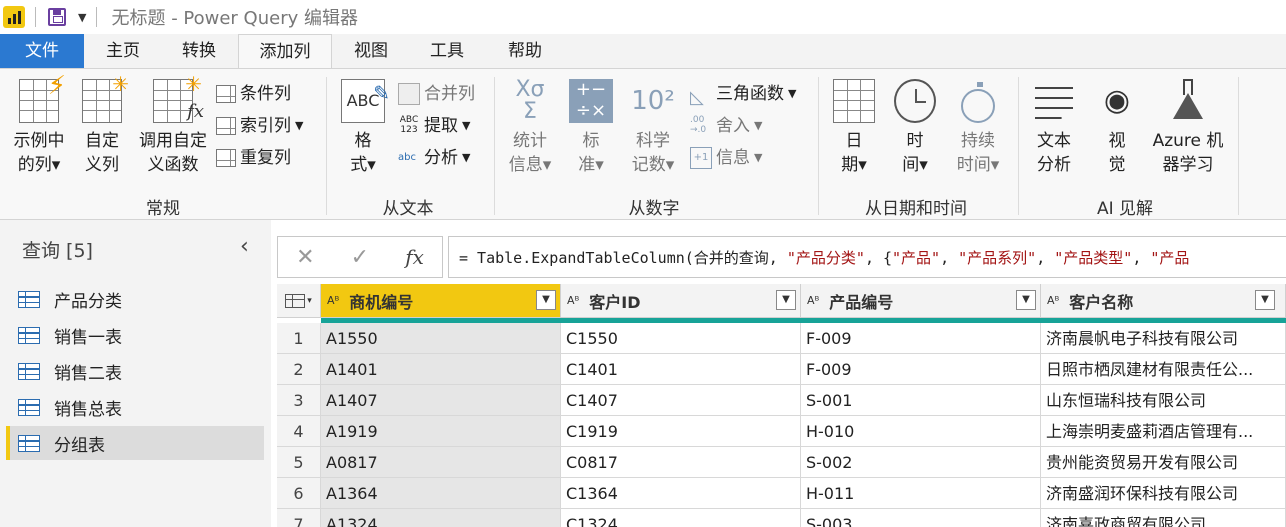  Describe the element at coordinates (441, 462) in the screenshot. I see `table-cell: A0817` at that location.